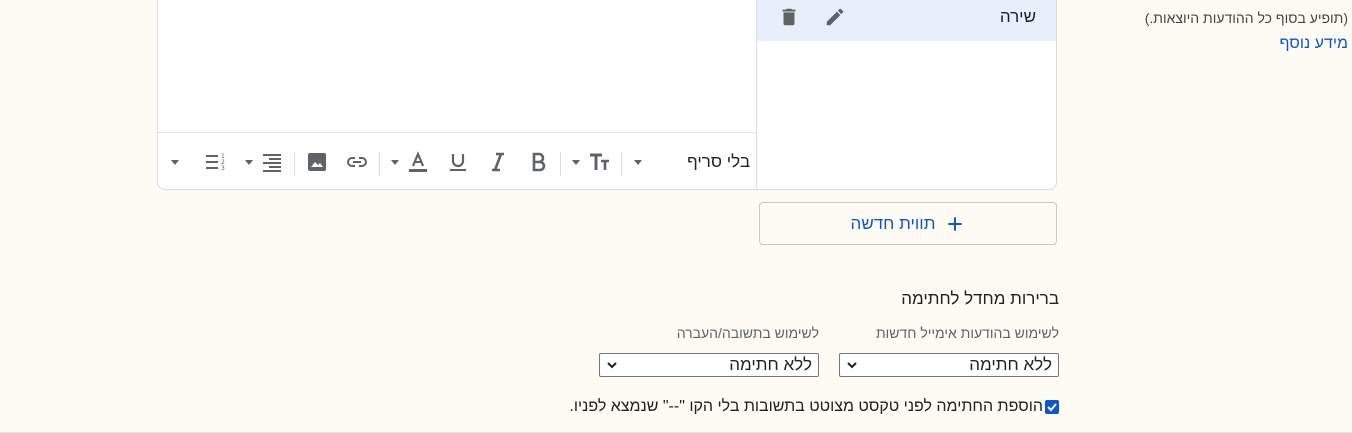 This screenshot has height=433, width=1352. I want to click on underline-button, so click(458, 162).